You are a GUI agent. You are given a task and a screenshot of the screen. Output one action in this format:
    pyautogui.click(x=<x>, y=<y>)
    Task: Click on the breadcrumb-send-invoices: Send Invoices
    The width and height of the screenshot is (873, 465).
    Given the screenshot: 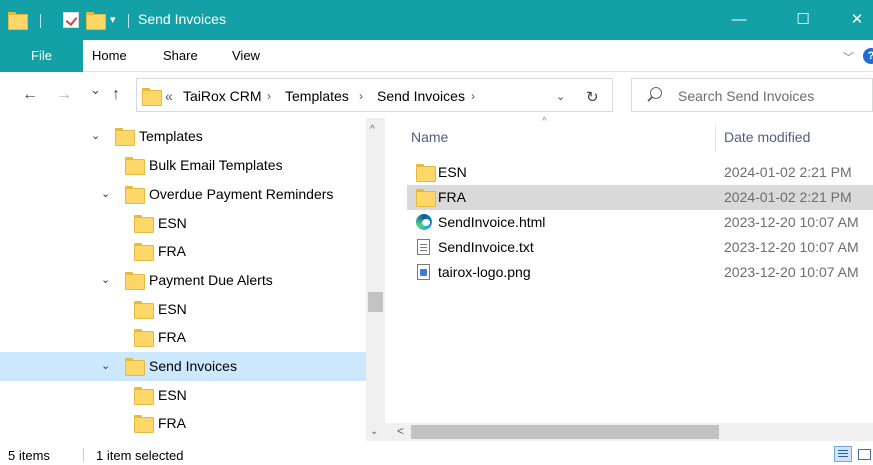 What is the action you would take?
    pyautogui.click(x=421, y=96)
    